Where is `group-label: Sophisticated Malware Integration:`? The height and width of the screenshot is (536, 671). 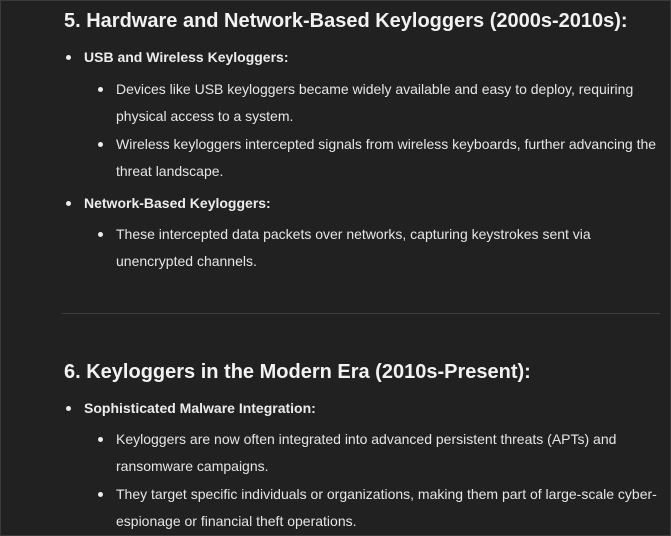 group-label: Sophisticated Malware Integration: is located at coordinates (200, 408).